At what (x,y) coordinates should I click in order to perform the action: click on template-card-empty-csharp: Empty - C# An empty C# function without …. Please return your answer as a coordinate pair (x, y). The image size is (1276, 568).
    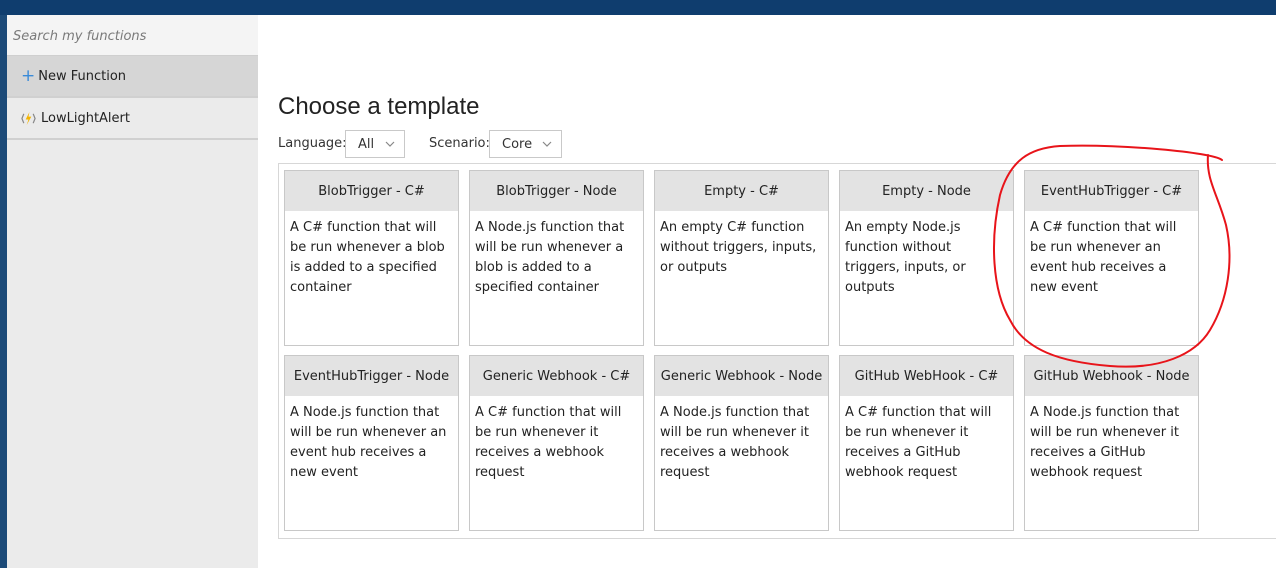
    Looking at the image, I should click on (741, 258).